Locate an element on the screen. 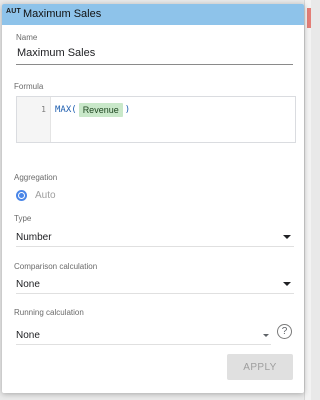 This screenshot has width=320, height=400. help-icon: ? is located at coordinates (284, 331).